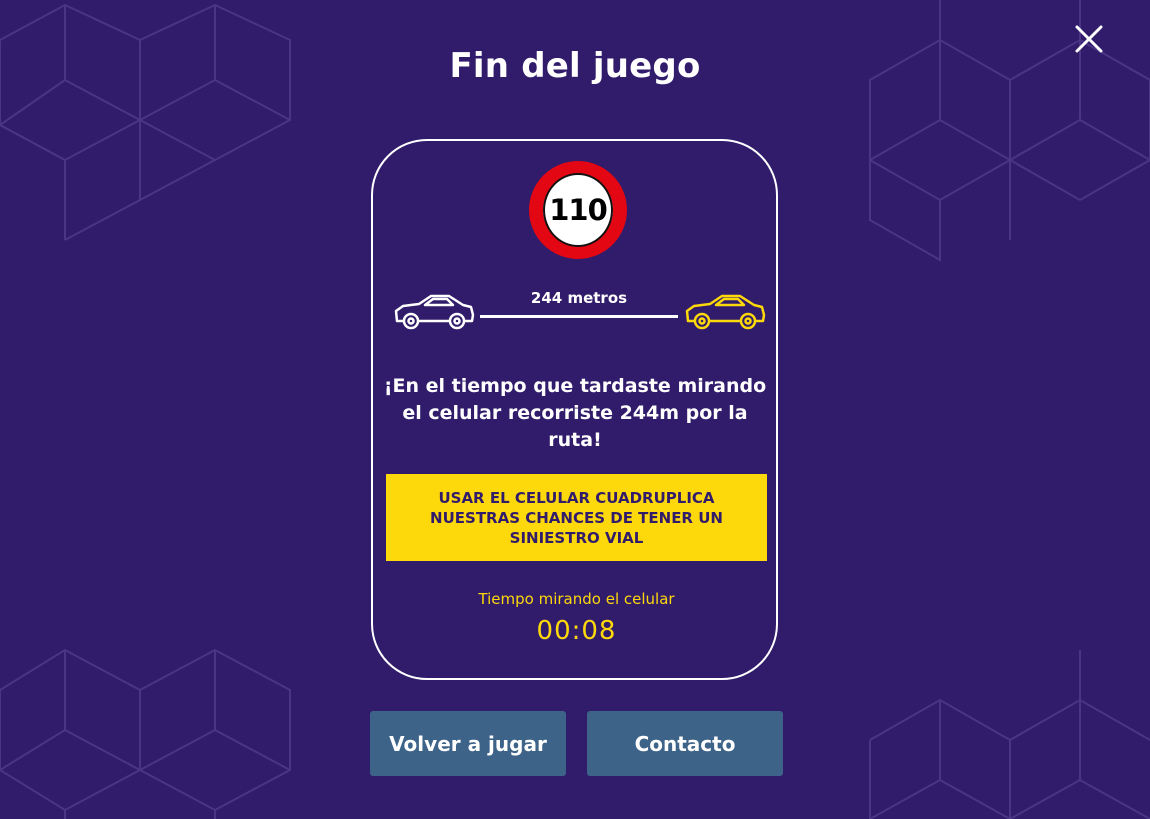  I want to click on distance-label: 244 metros, so click(579, 298).